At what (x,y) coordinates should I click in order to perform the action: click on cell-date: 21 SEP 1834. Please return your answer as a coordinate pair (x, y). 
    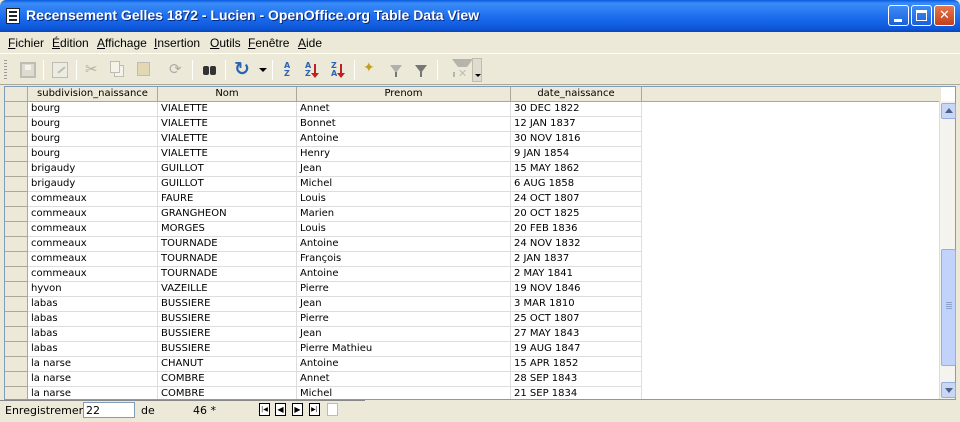
    Looking at the image, I should click on (576, 393).